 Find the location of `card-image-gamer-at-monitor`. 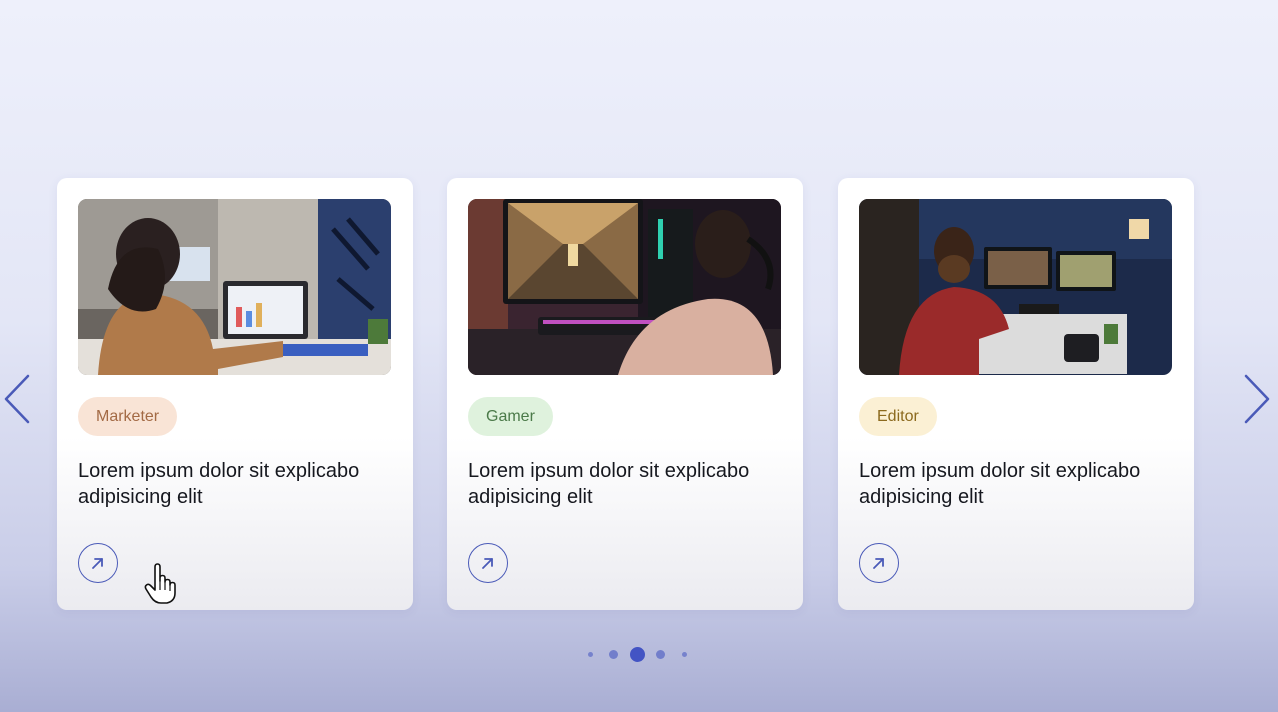

card-image-gamer-at-monitor is located at coordinates (624, 287).